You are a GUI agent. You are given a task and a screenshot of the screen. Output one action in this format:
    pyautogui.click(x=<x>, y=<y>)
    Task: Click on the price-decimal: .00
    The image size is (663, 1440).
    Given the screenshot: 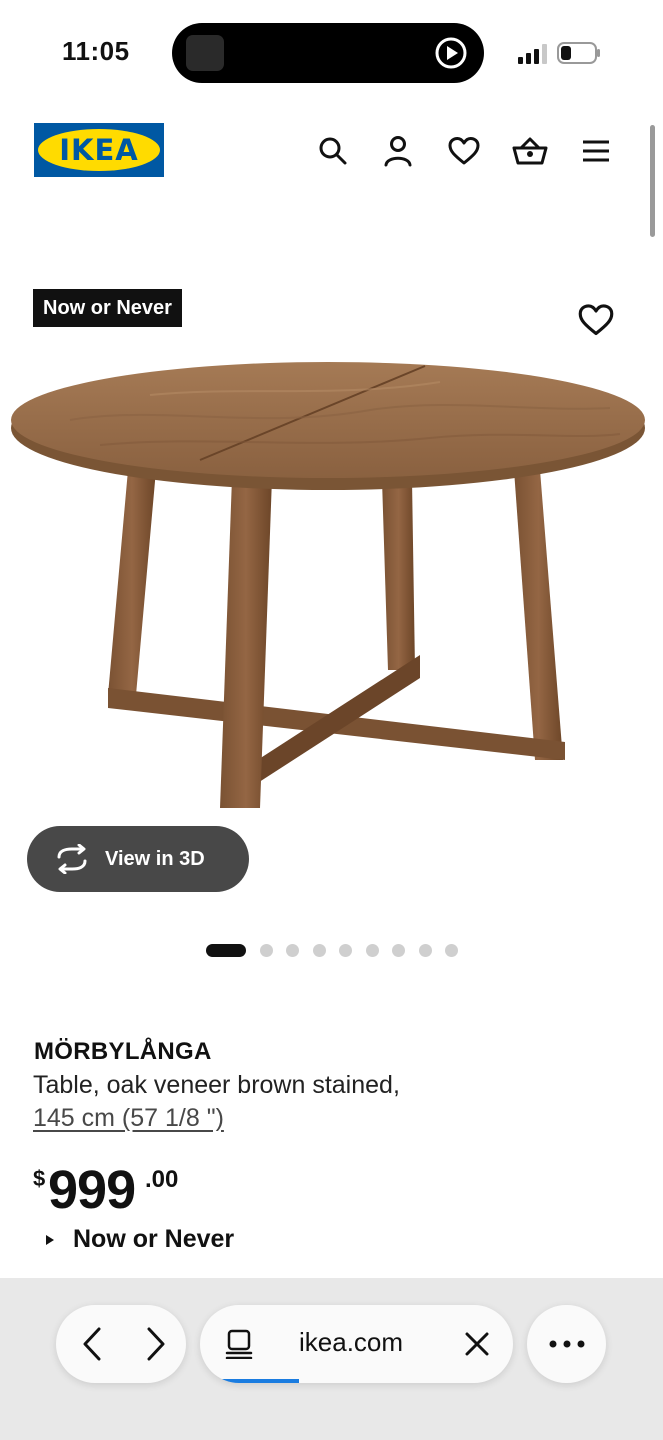 What is the action you would take?
    pyautogui.click(x=162, y=1179)
    